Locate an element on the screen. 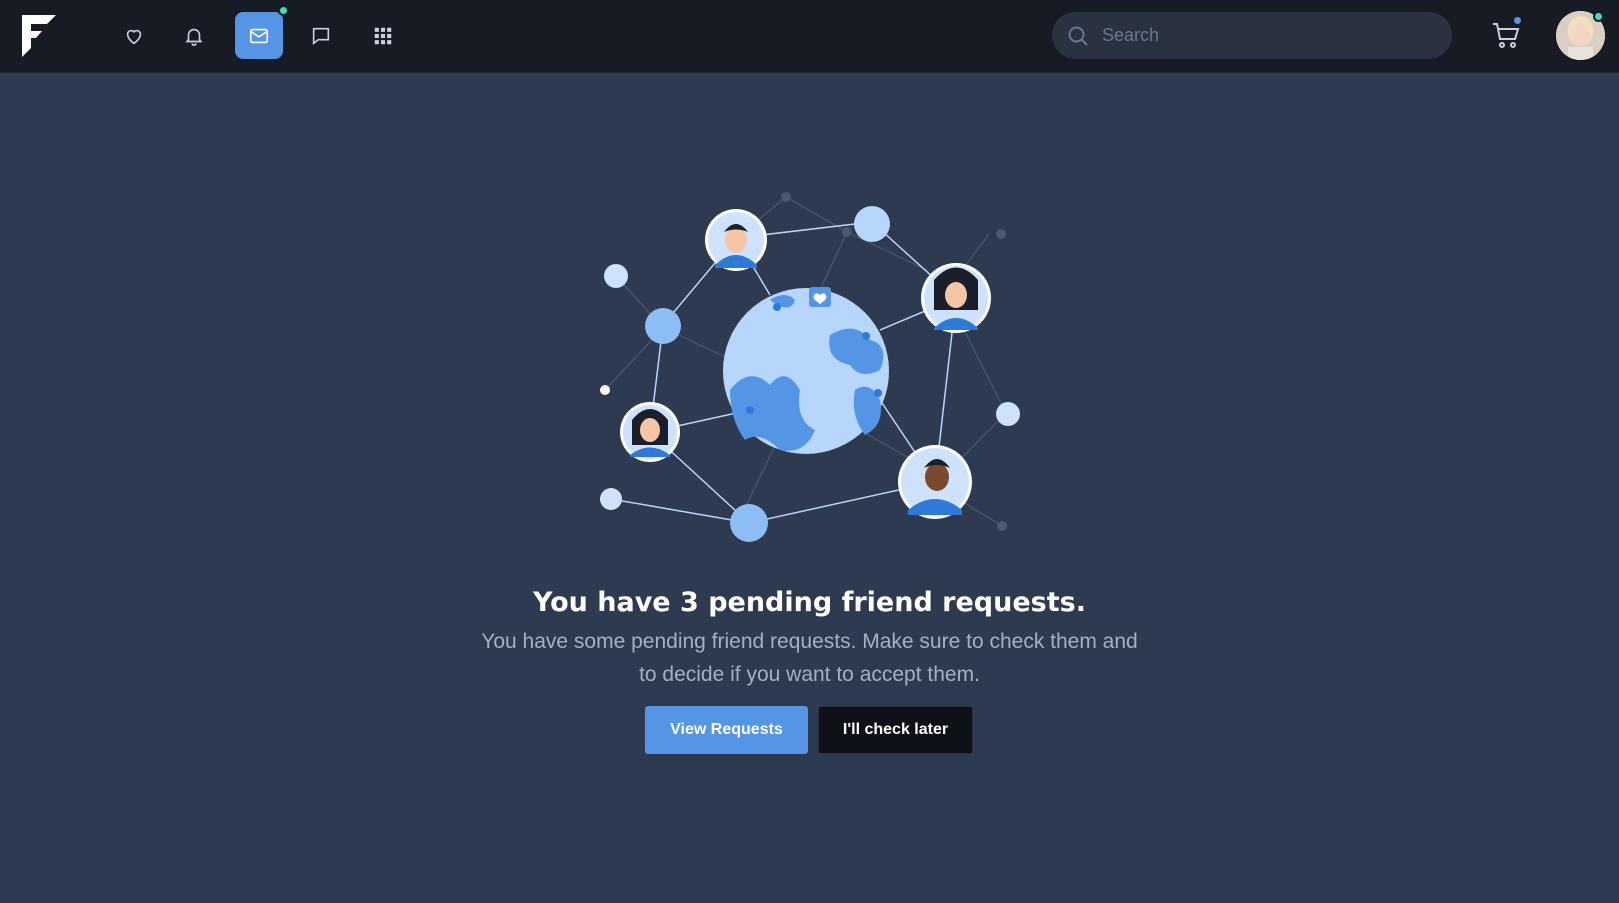 The width and height of the screenshot is (1619, 903). view-requests-button: View Requests is located at coordinates (726, 730).